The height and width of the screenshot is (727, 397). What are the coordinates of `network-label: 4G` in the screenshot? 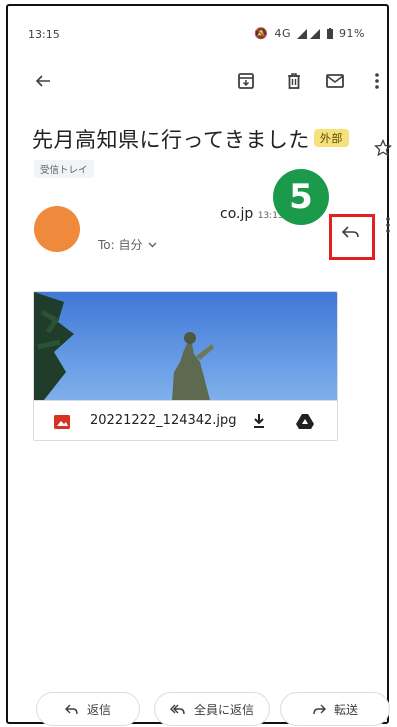 It's located at (283, 33).